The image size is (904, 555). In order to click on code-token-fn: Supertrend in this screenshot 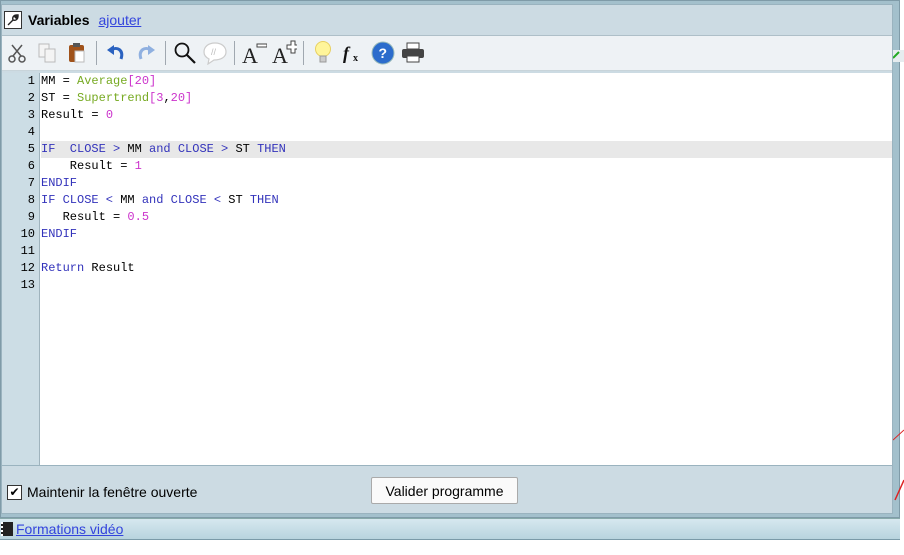, I will do `click(113, 98)`.